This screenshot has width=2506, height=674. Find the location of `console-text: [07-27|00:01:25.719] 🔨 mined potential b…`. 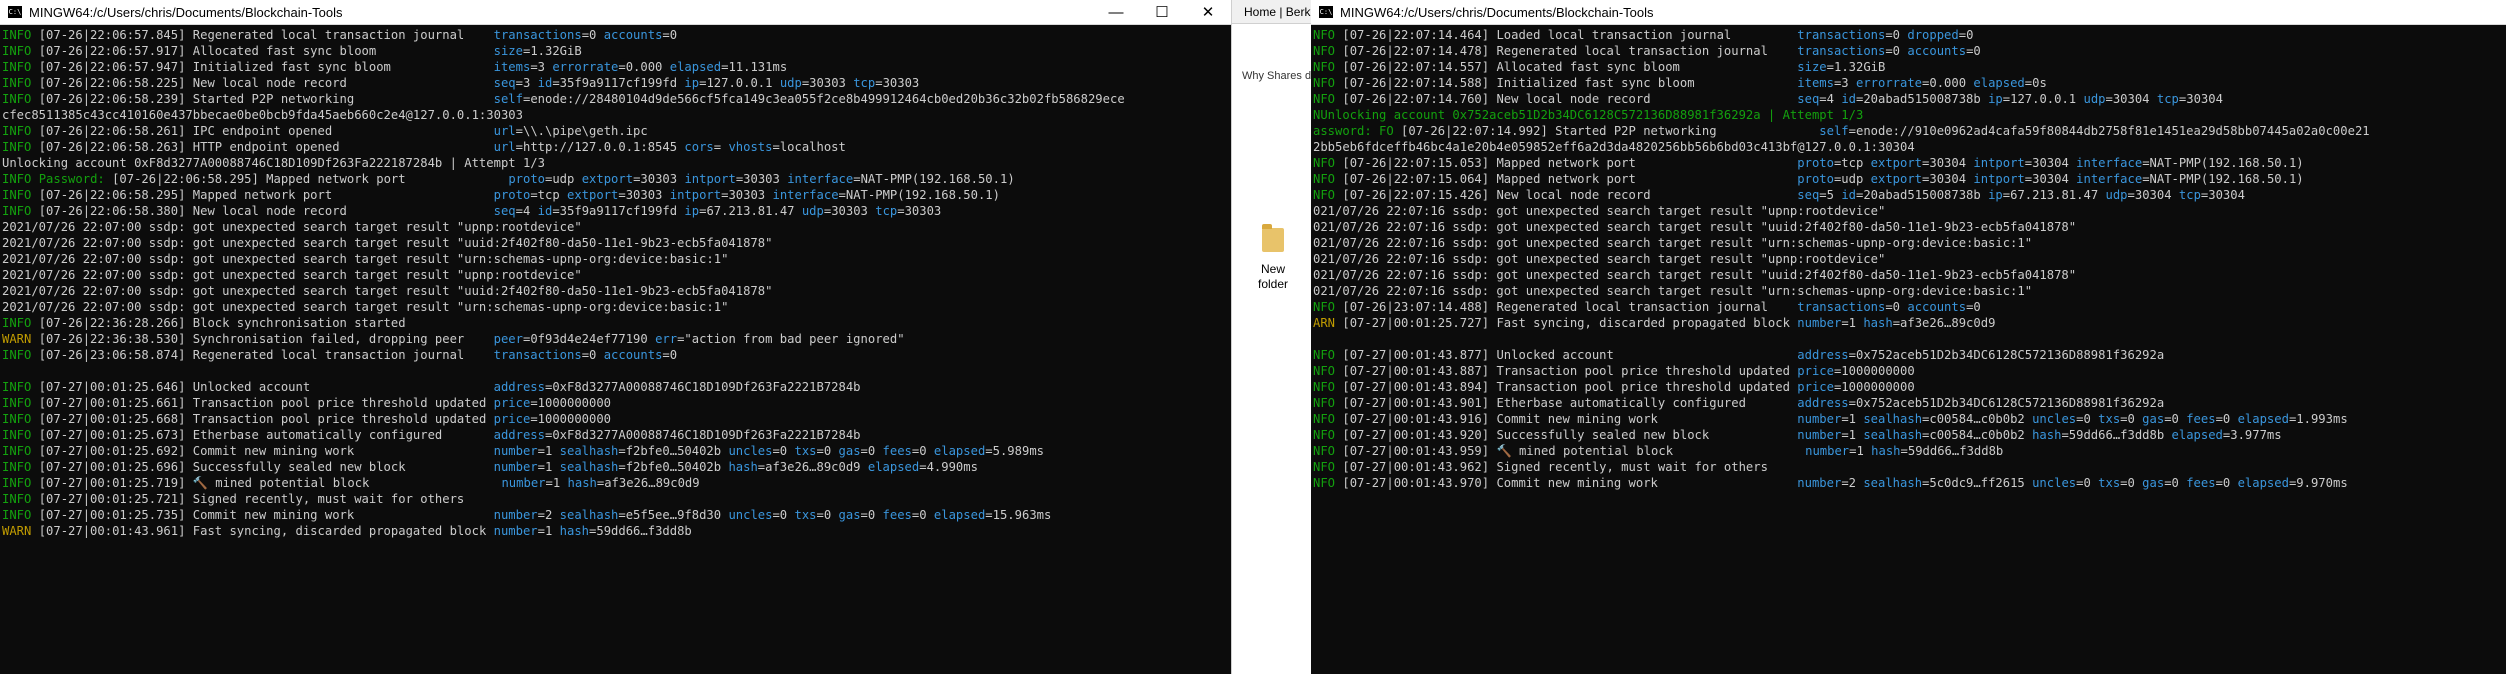

console-text: [07-27|00:01:25.719] 🔨 mined potential b… is located at coordinates (266, 483).